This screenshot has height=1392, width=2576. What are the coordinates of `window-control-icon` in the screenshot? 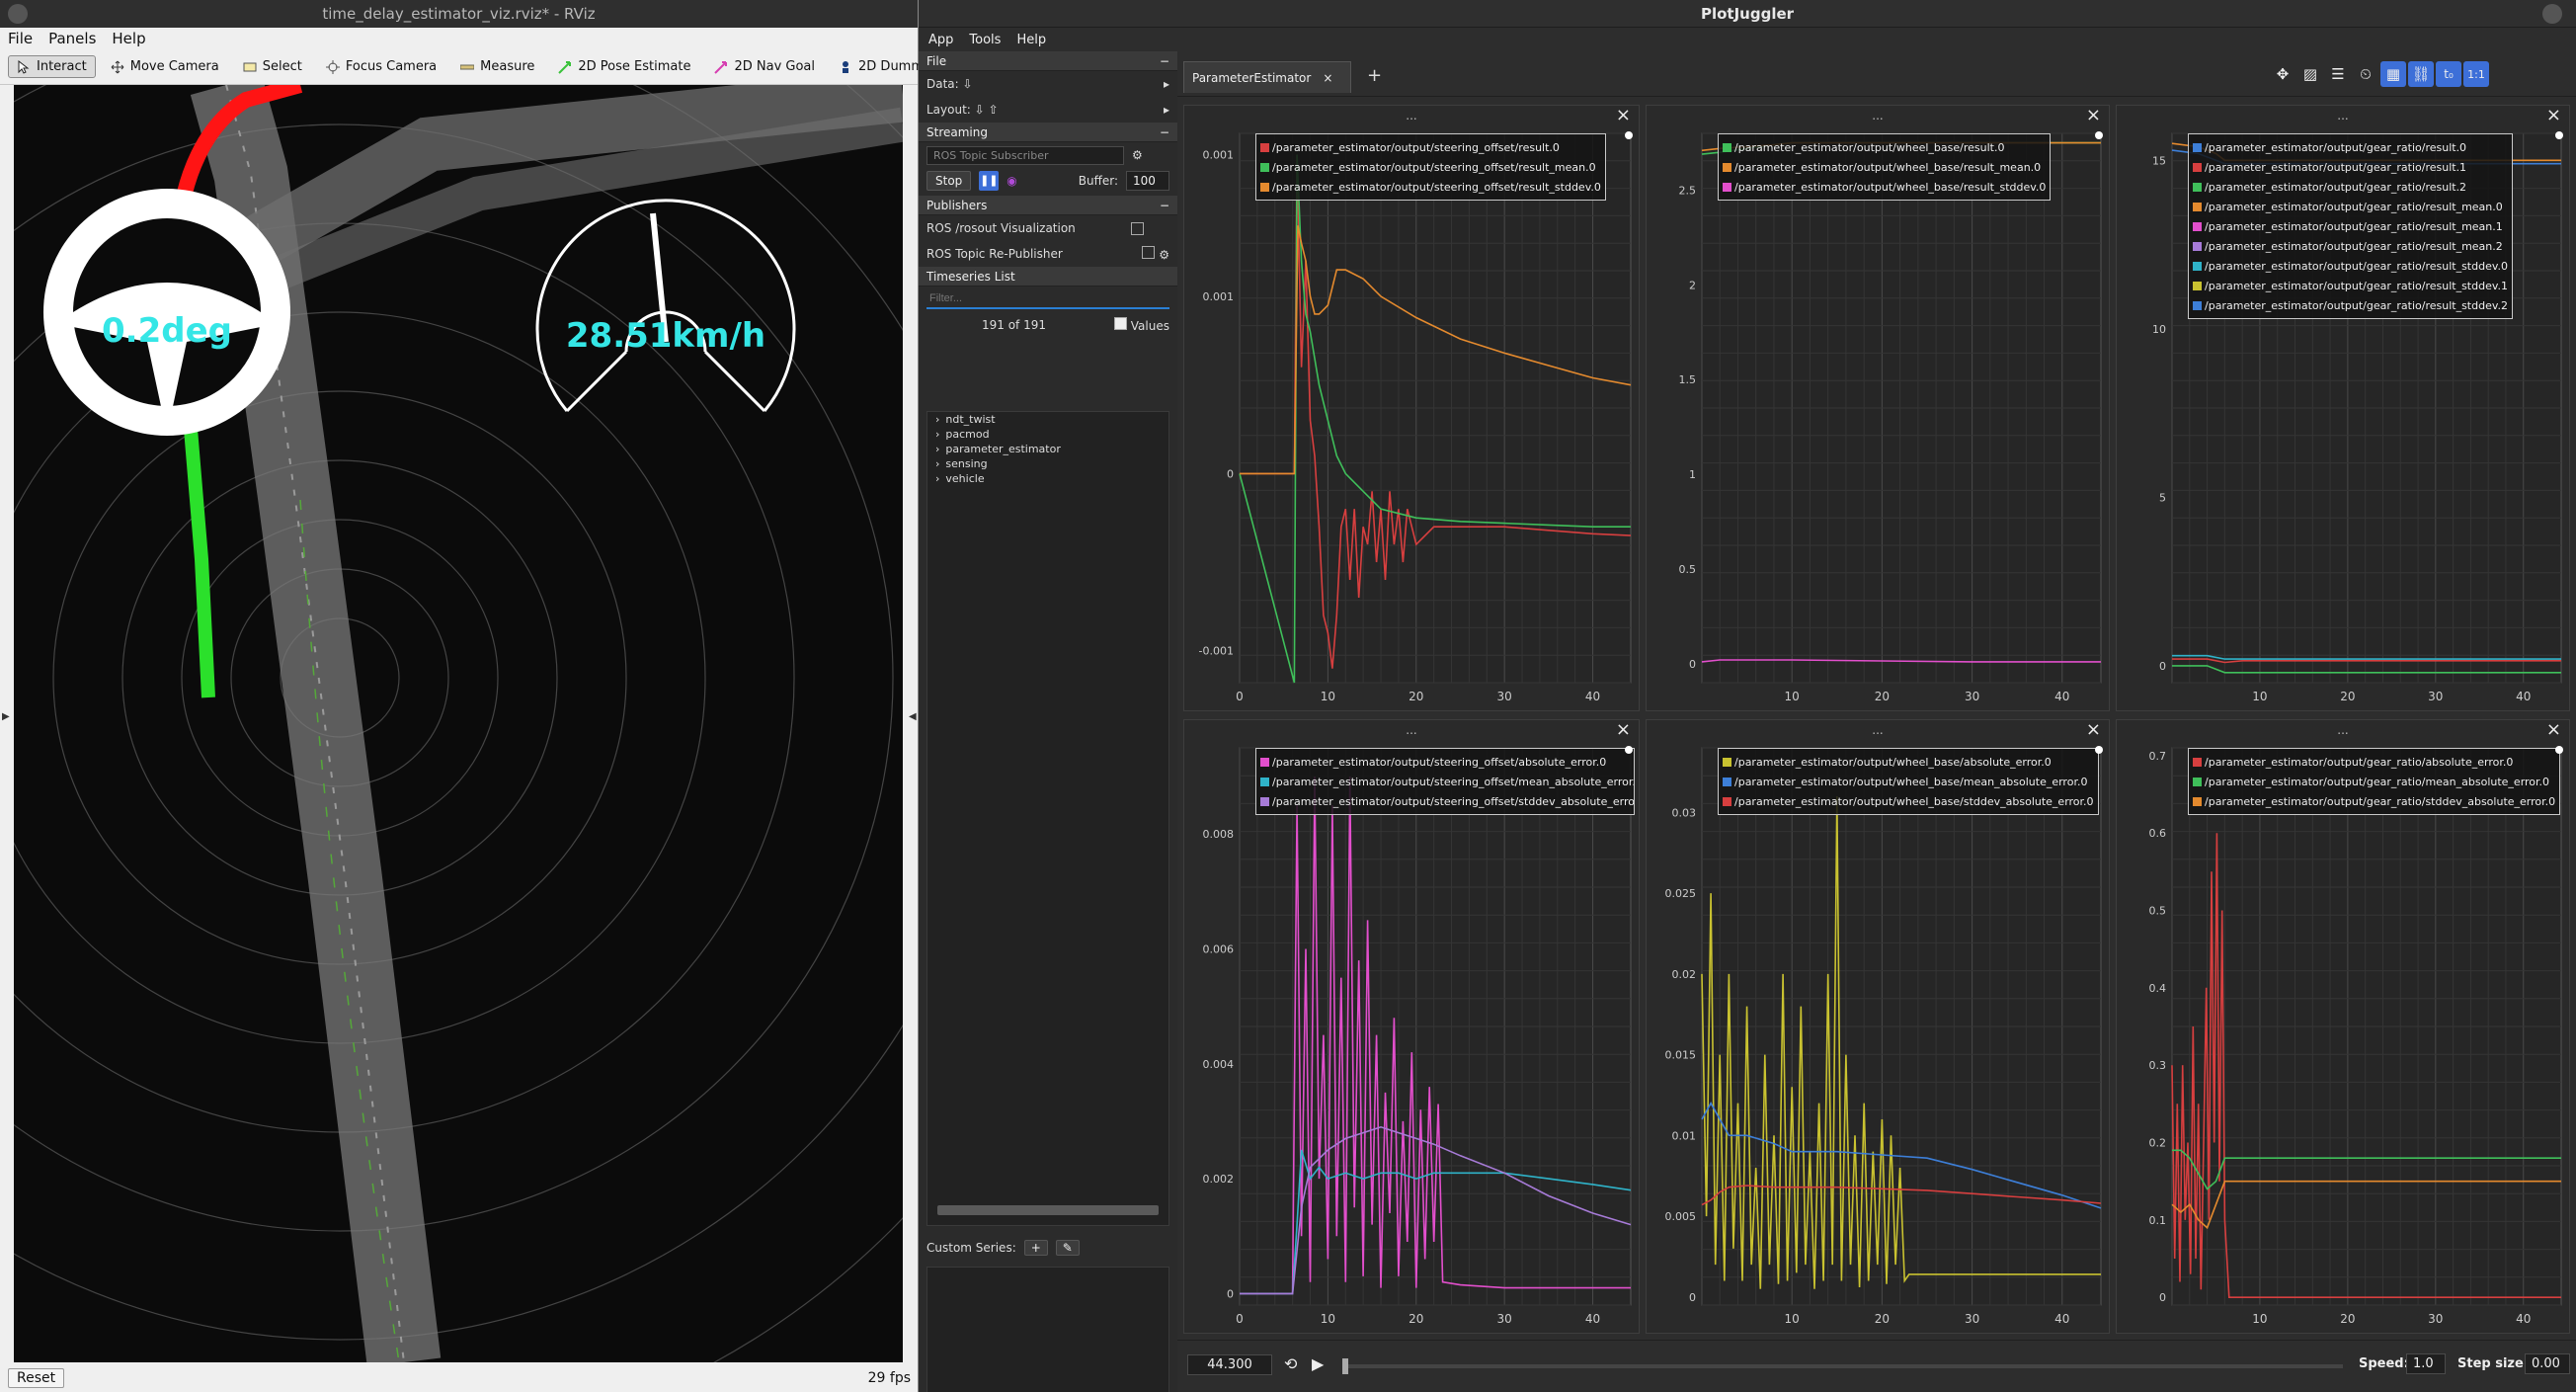 It's located at (2552, 14).